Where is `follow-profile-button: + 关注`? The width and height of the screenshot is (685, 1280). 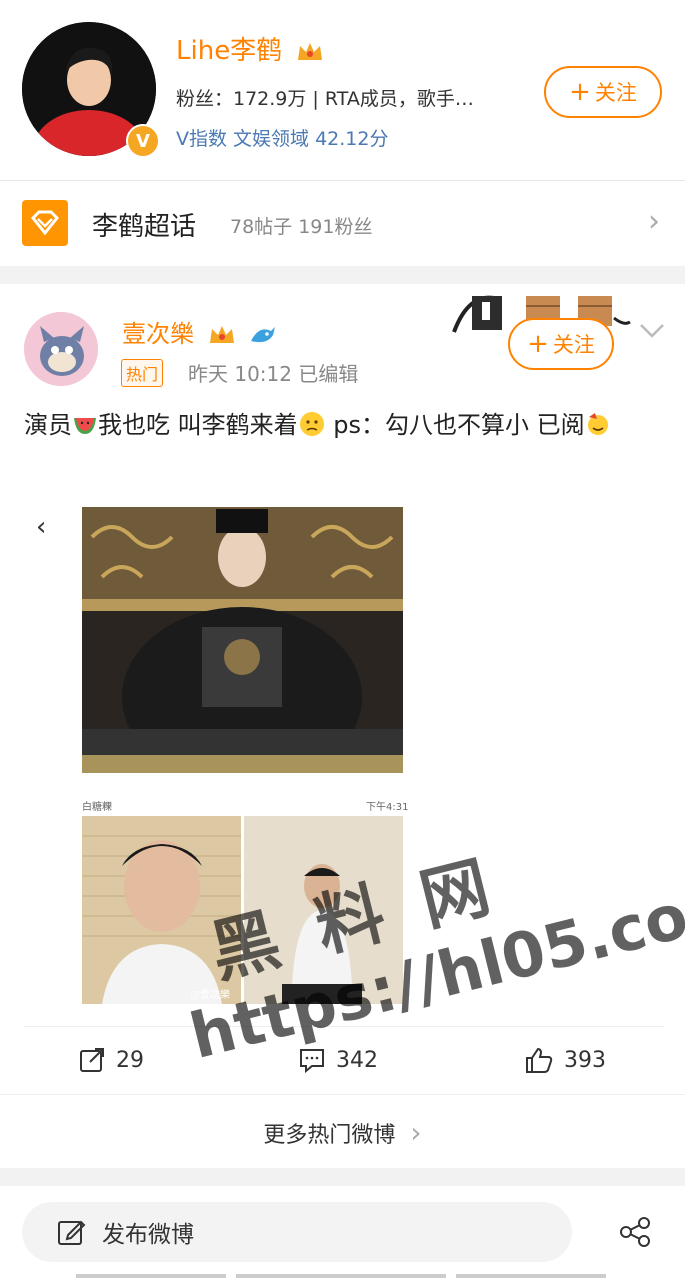 follow-profile-button: + 关注 is located at coordinates (603, 92).